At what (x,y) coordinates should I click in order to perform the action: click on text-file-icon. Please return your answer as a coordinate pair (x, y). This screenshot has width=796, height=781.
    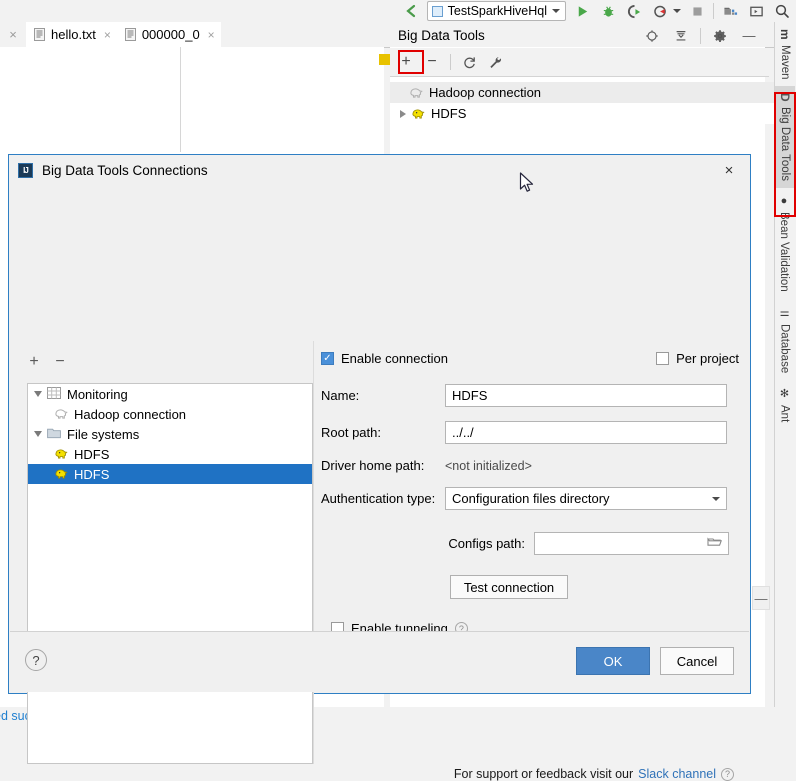
    Looking at the image, I should click on (130, 34).